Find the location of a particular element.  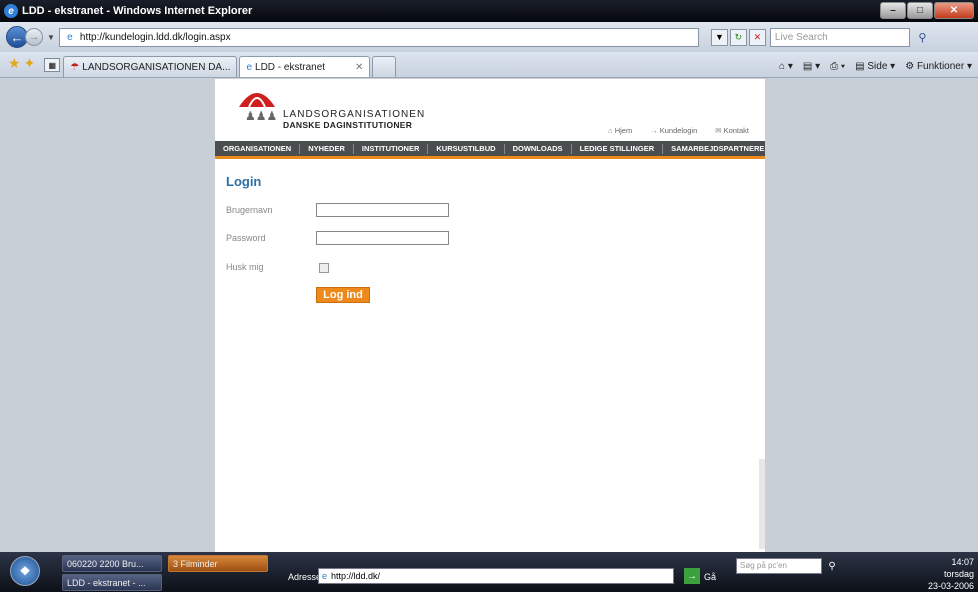

taskbar-address-label: Adresse is located at coordinates (305, 577).